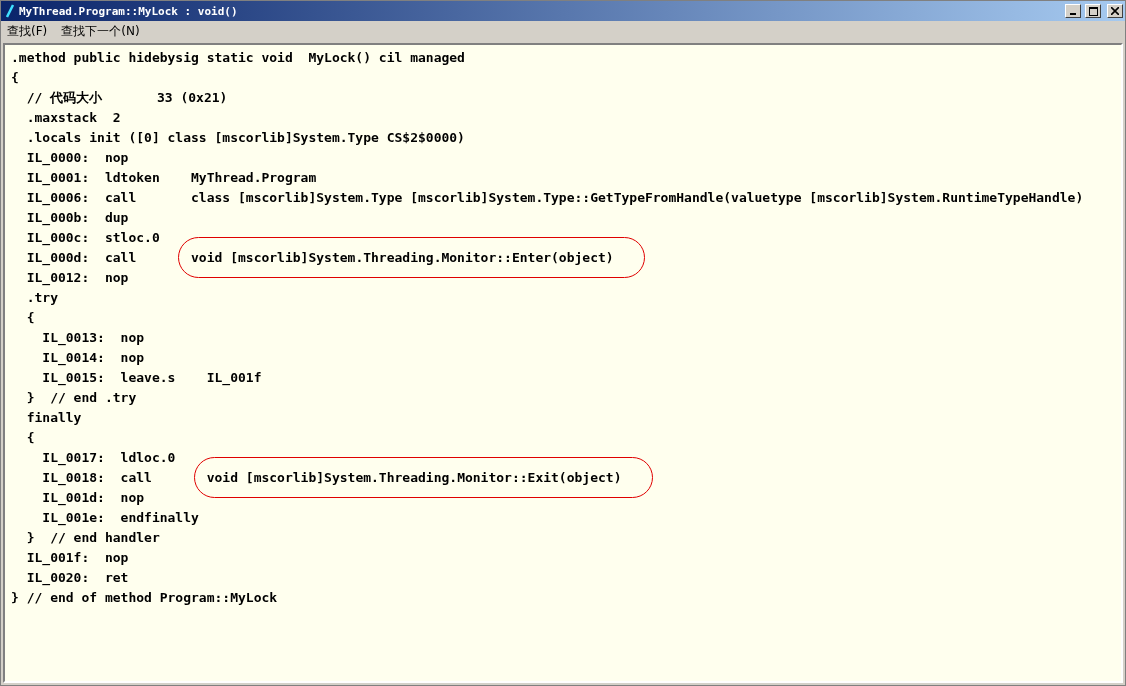 The width and height of the screenshot is (1126, 686). What do you see at coordinates (77, 278) in the screenshot?
I see `code-line: IL_0012: nop` at bounding box center [77, 278].